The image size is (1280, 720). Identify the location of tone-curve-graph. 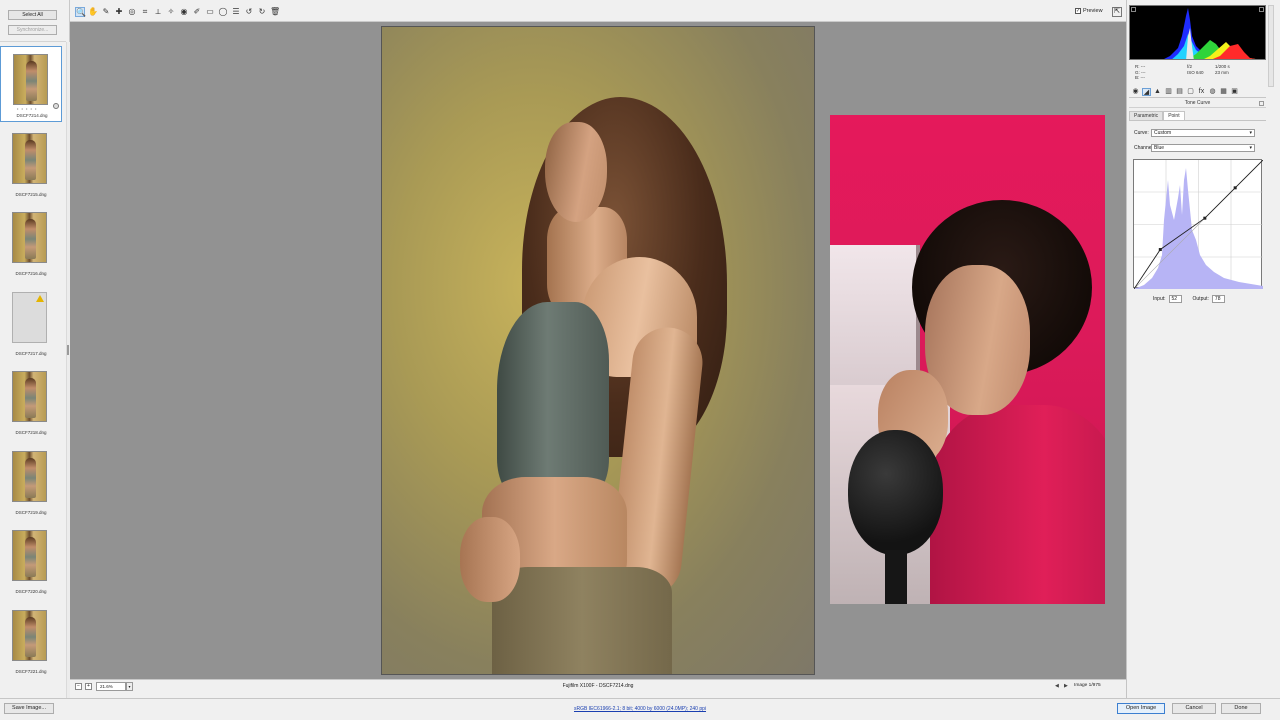
(1198, 224).